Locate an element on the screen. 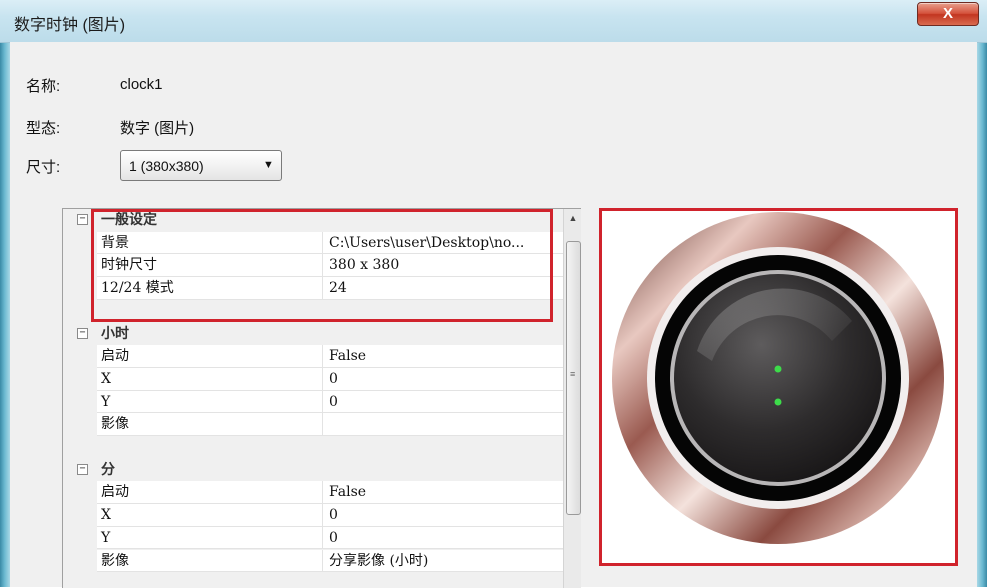 The image size is (987, 588). grip-icon: ≡ is located at coordinates (573, 374).